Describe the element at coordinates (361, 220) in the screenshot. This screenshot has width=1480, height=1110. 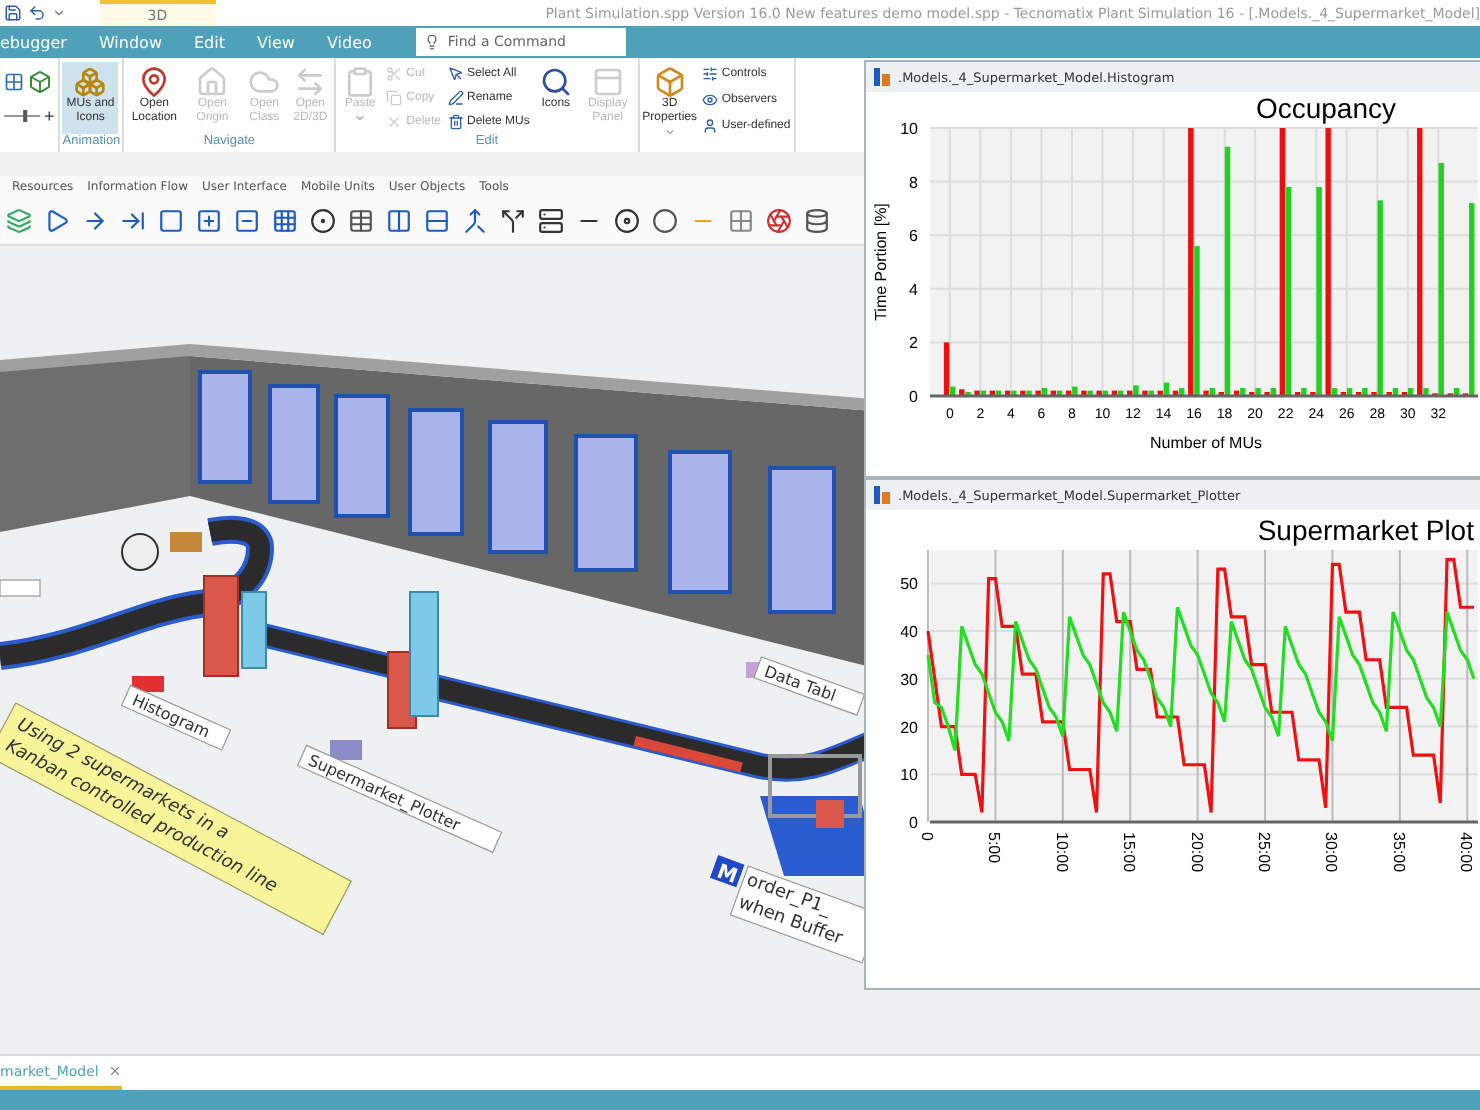
I see `table-icon` at that location.